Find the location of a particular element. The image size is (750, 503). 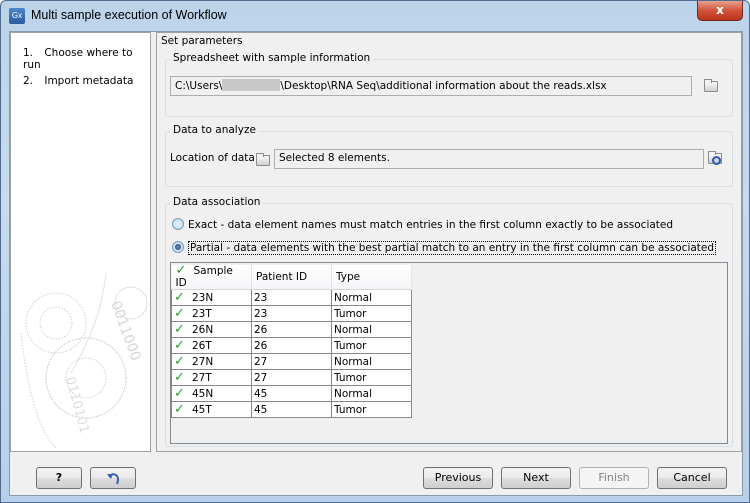

close-icon: x is located at coordinates (720, 10).